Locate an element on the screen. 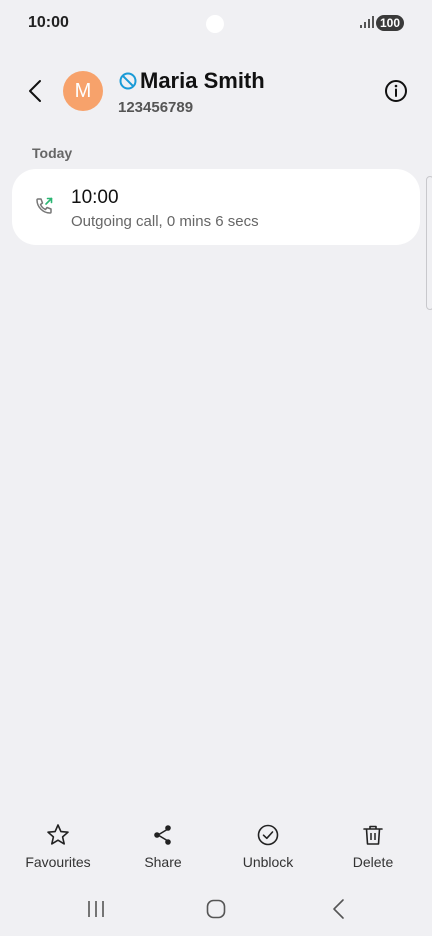 This screenshot has height=936, width=432. share-icon is located at coordinates (162, 835).